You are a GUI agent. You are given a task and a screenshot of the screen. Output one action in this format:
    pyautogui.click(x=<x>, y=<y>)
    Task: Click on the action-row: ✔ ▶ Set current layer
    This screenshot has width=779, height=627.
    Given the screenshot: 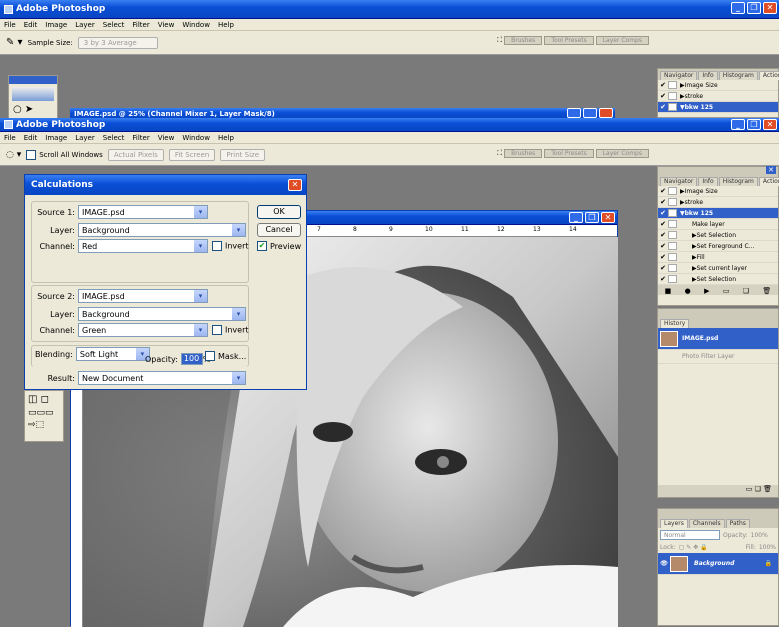 What is the action you would take?
    pyautogui.click(x=718, y=268)
    